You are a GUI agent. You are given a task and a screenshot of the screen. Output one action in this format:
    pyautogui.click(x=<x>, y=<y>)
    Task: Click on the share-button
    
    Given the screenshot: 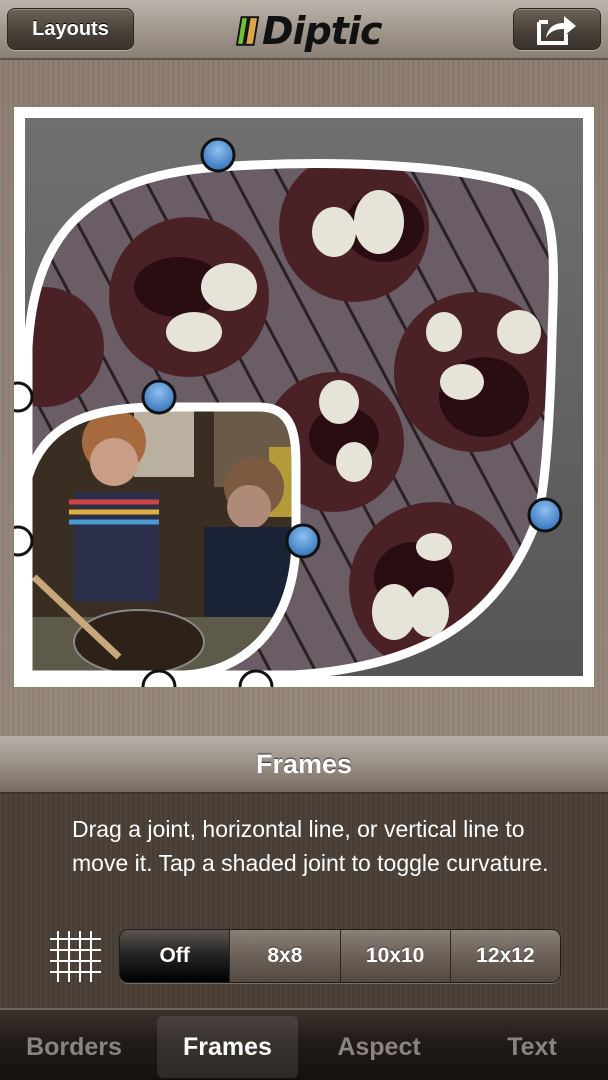 What is the action you would take?
    pyautogui.click(x=557, y=29)
    